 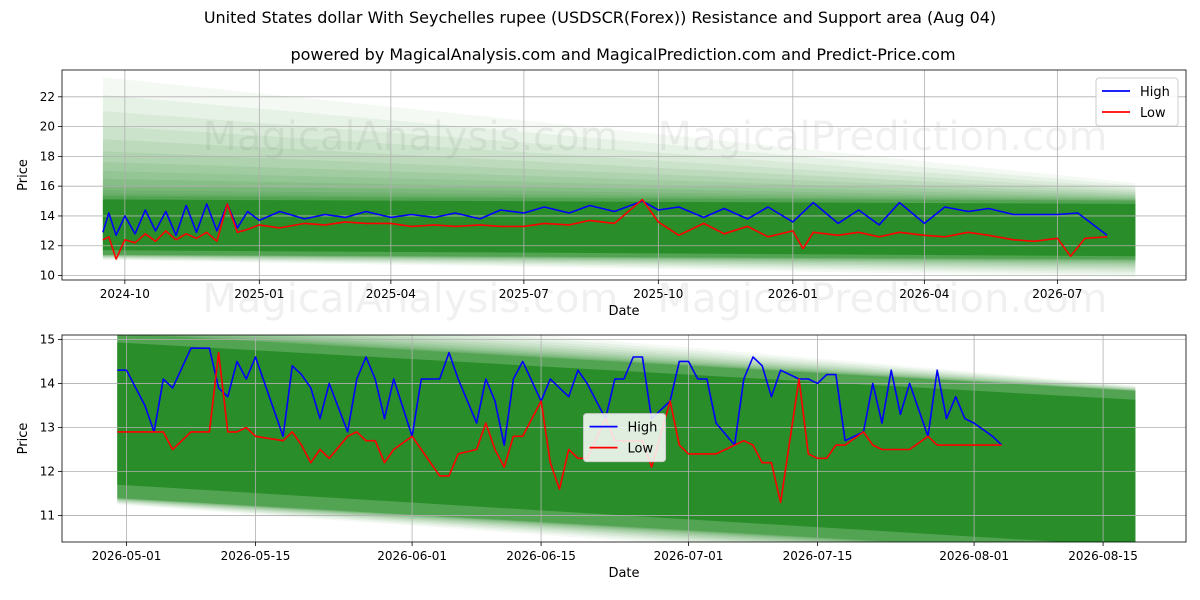 I want to click on x-tick-label: 2025-10, so click(x=658, y=294).